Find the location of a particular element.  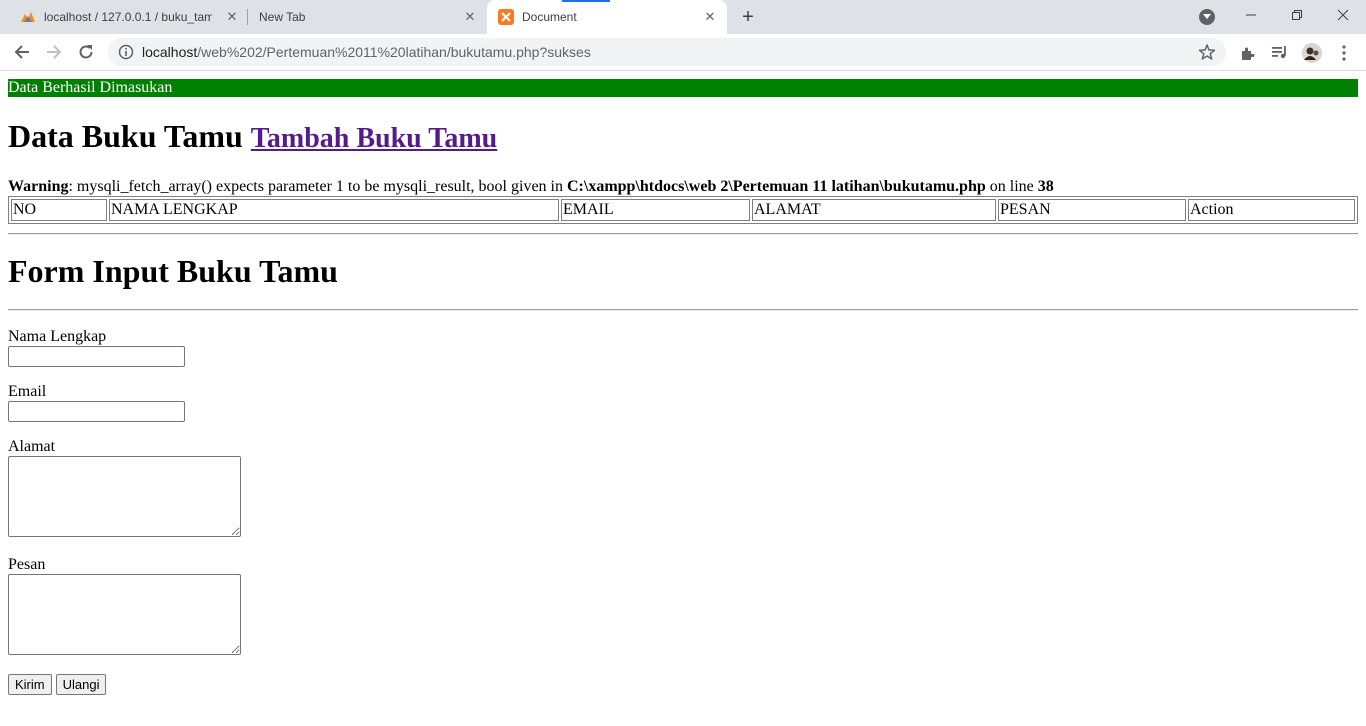

close-window-button is located at coordinates (1343, 15).